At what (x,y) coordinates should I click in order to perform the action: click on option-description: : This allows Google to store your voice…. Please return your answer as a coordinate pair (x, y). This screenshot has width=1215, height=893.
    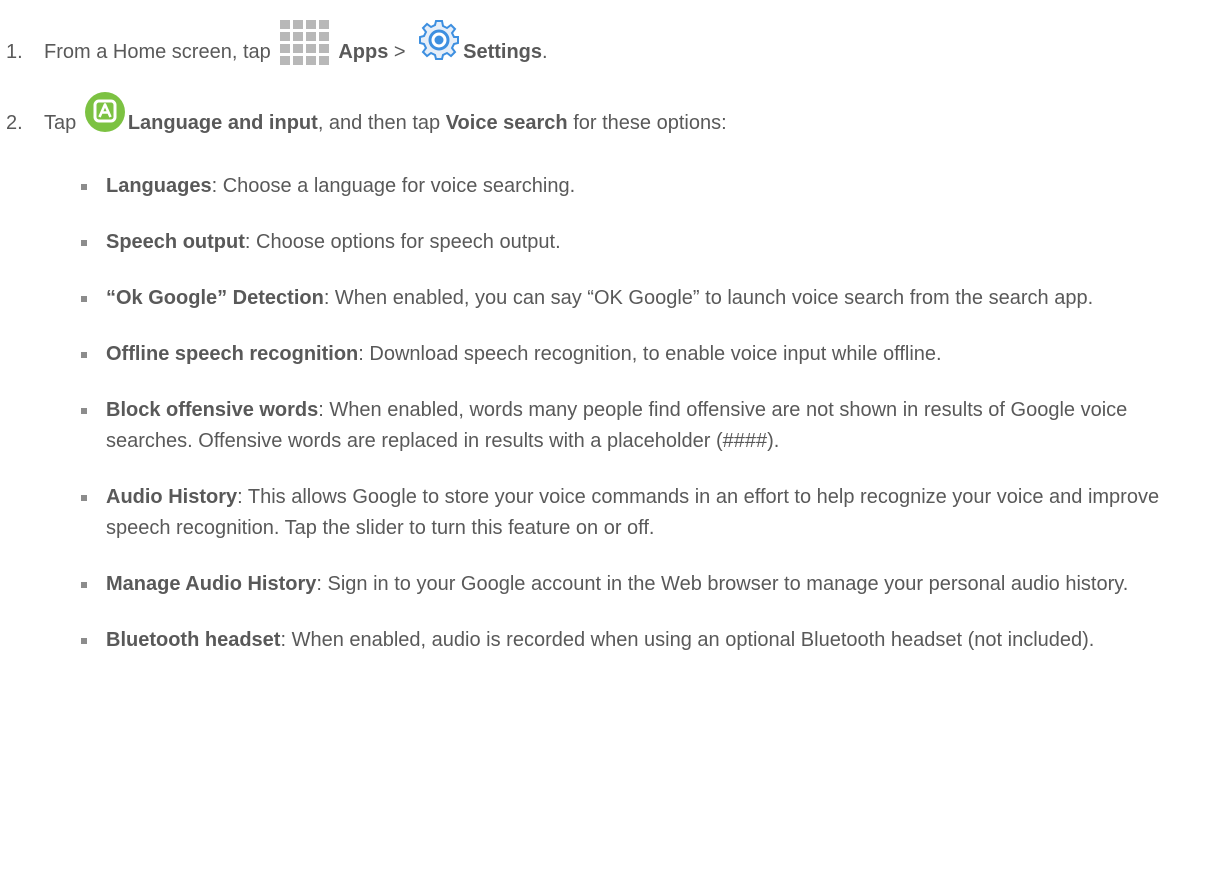
    Looking at the image, I should click on (633, 512).